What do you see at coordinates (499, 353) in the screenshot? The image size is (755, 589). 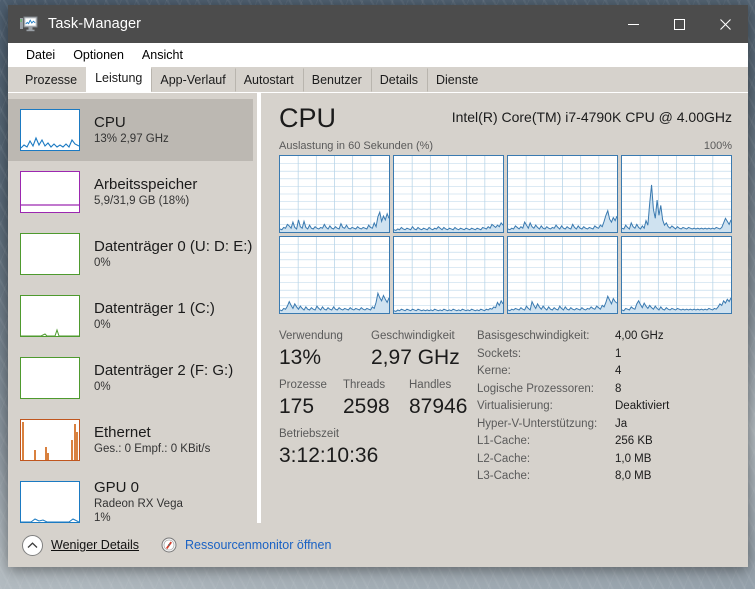 I see `detail-label-sockets: Sockets:` at bounding box center [499, 353].